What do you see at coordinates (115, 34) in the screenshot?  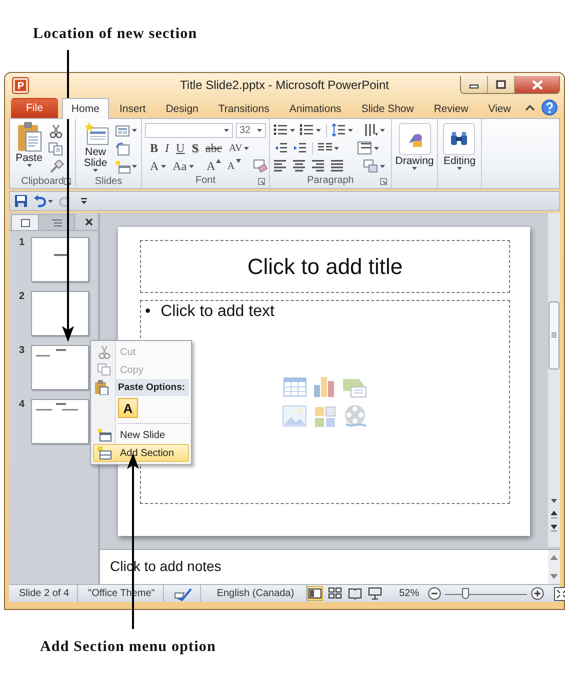 I see `annotation-label: Location of new section` at bounding box center [115, 34].